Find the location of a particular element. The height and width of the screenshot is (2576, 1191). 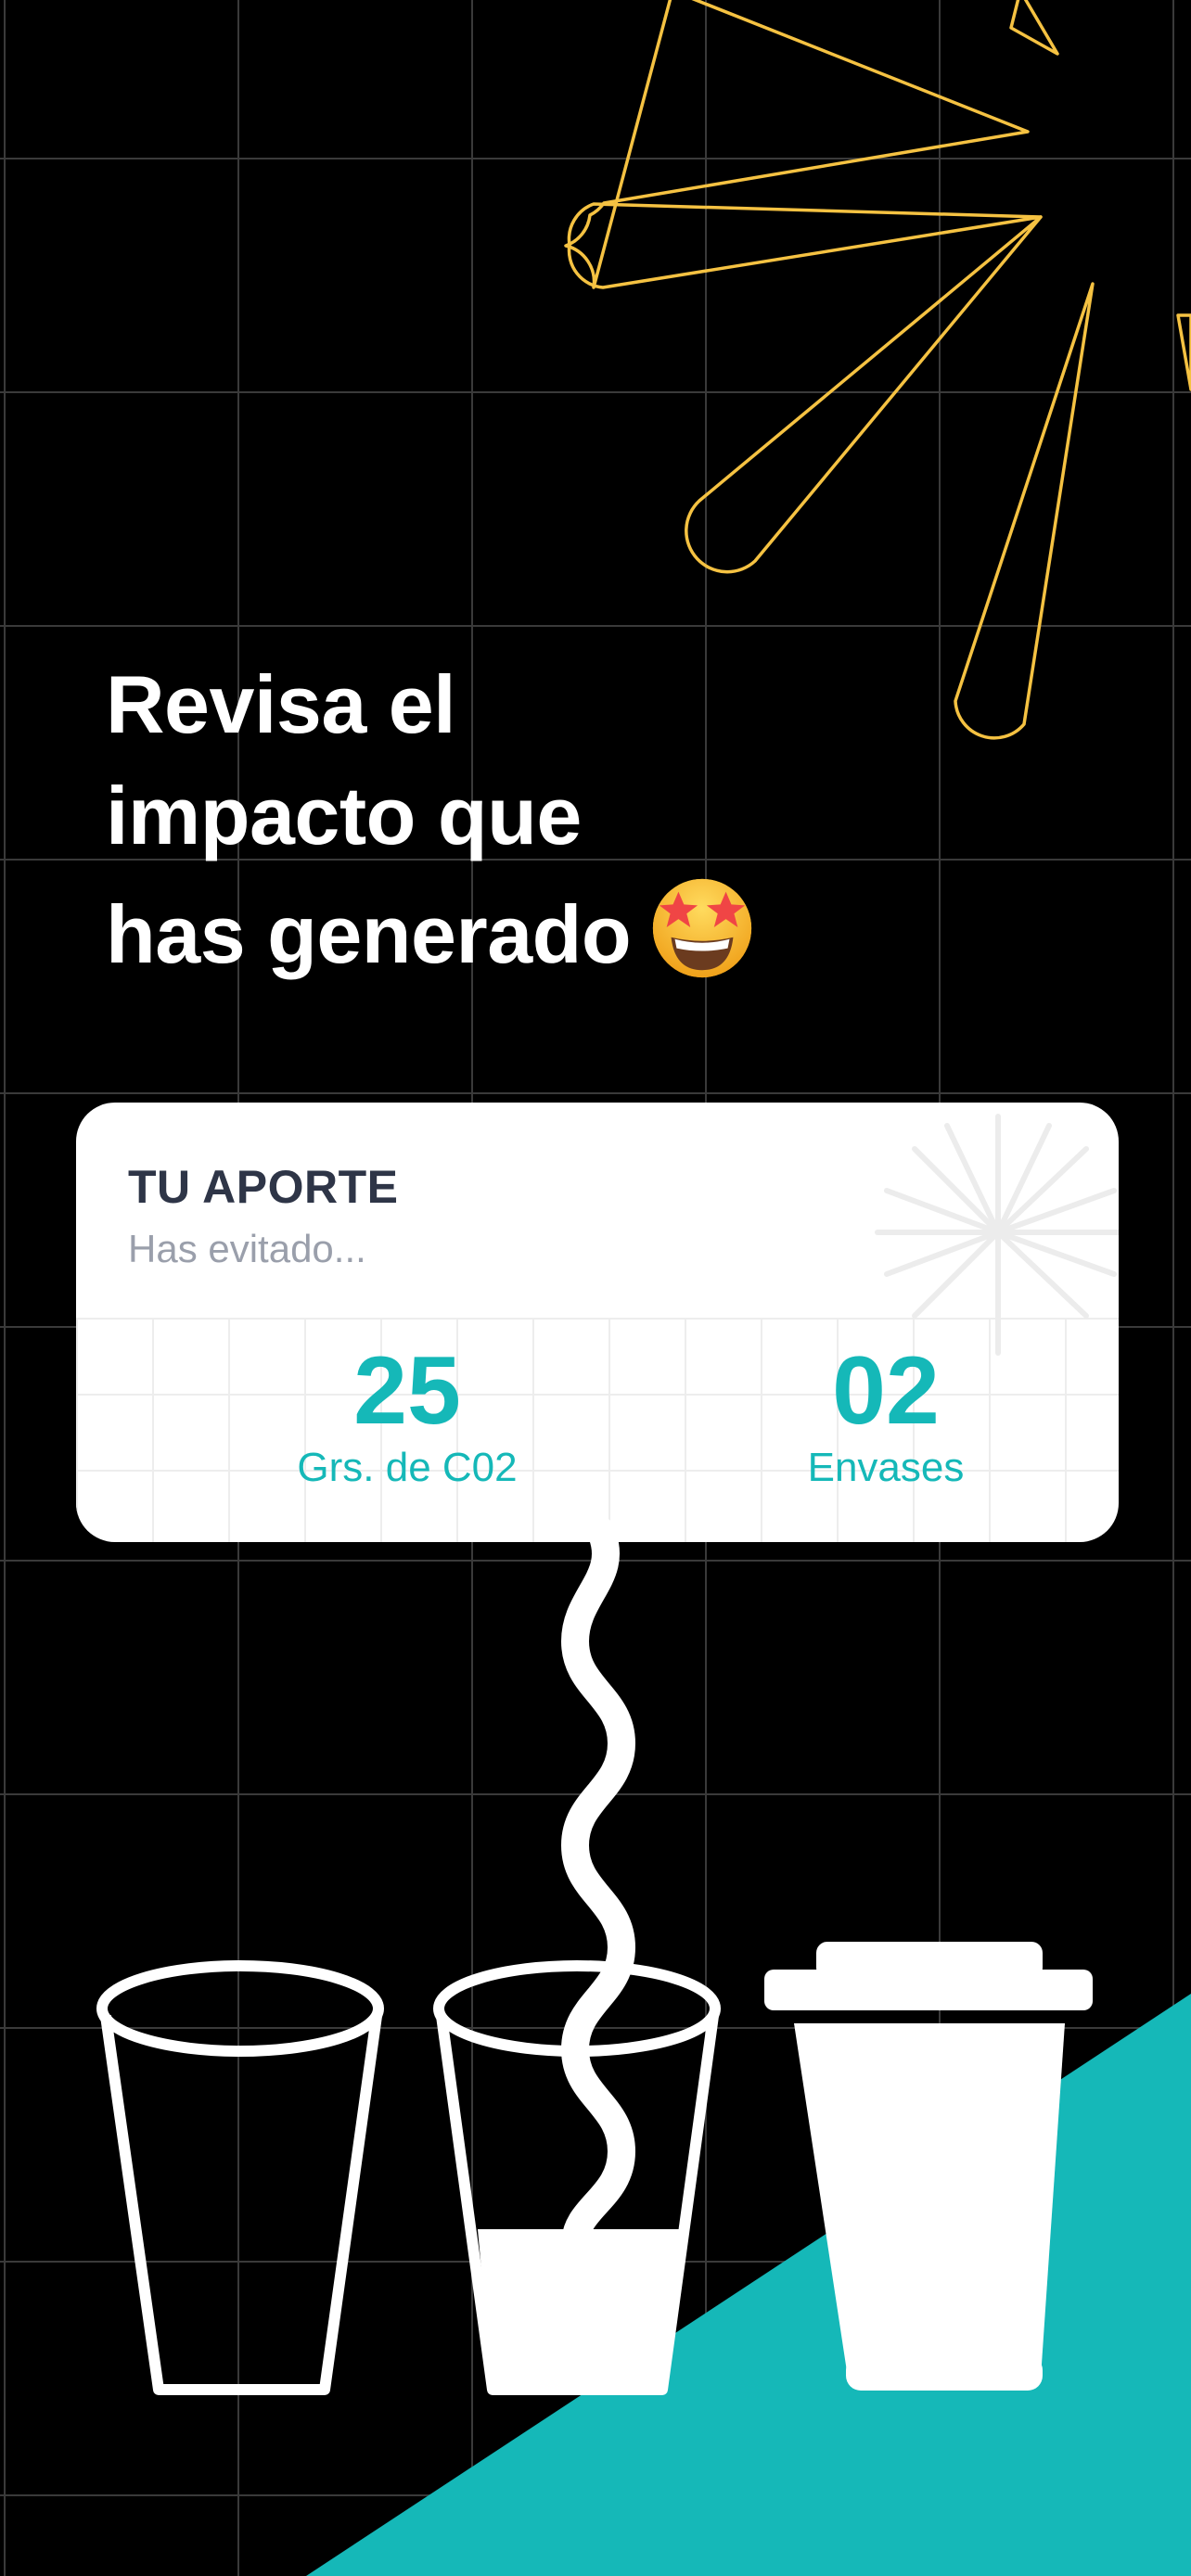

empty-glass-icon is located at coordinates (240, 2178).